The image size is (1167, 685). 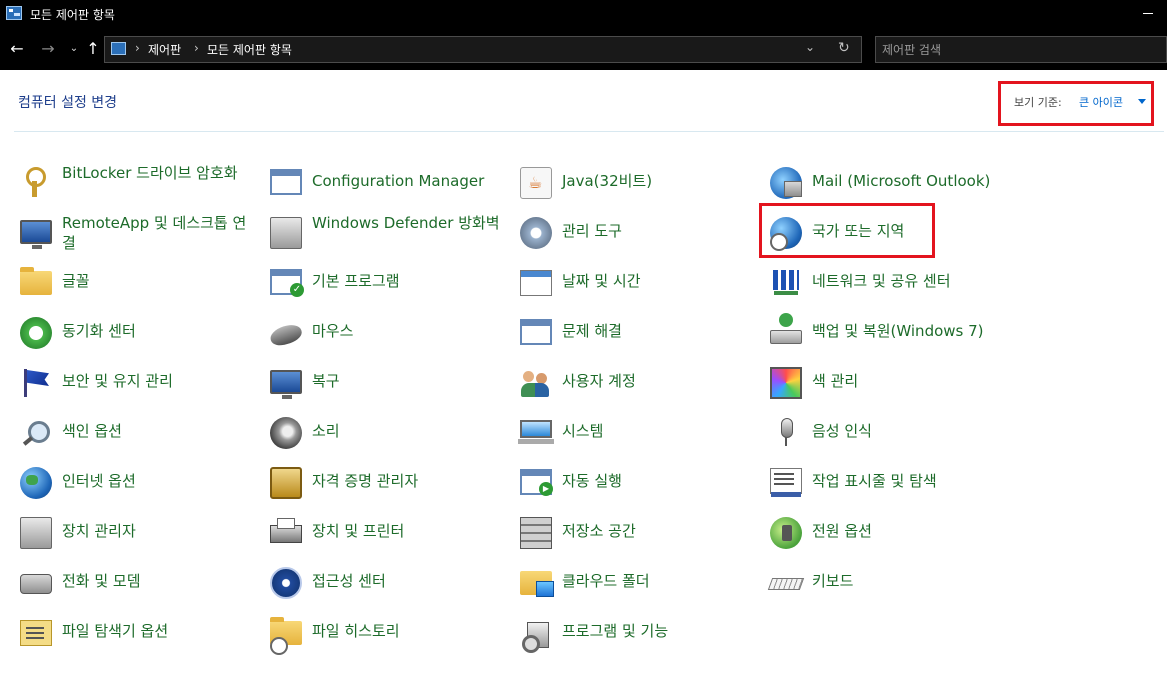 What do you see at coordinates (36, 234) in the screenshot?
I see `remote-desktop-icon` at bounding box center [36, 234].